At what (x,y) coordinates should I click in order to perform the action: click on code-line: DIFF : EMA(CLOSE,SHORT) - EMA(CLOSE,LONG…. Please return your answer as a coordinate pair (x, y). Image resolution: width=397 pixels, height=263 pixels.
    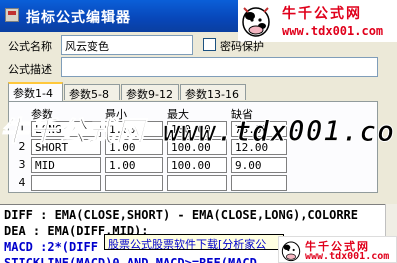
    Looking at the image, I should click on (181, 215).